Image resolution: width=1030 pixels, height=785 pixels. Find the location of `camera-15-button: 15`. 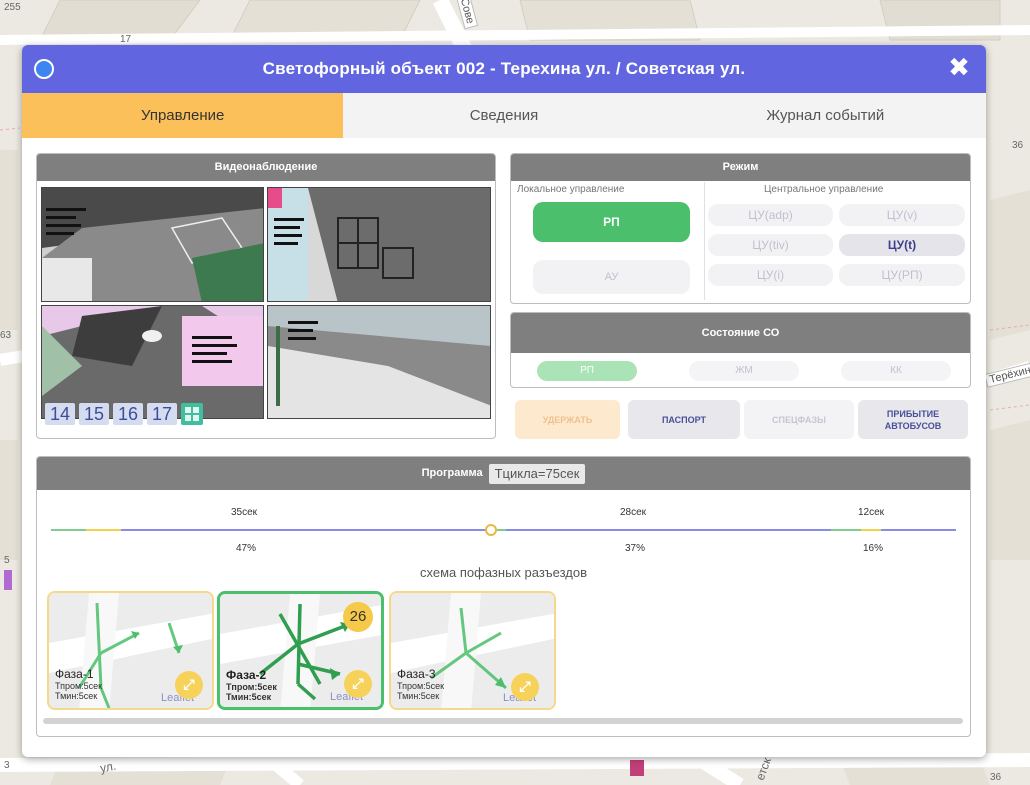

camera-15-button: 15 is located at coordinates (94, 414).